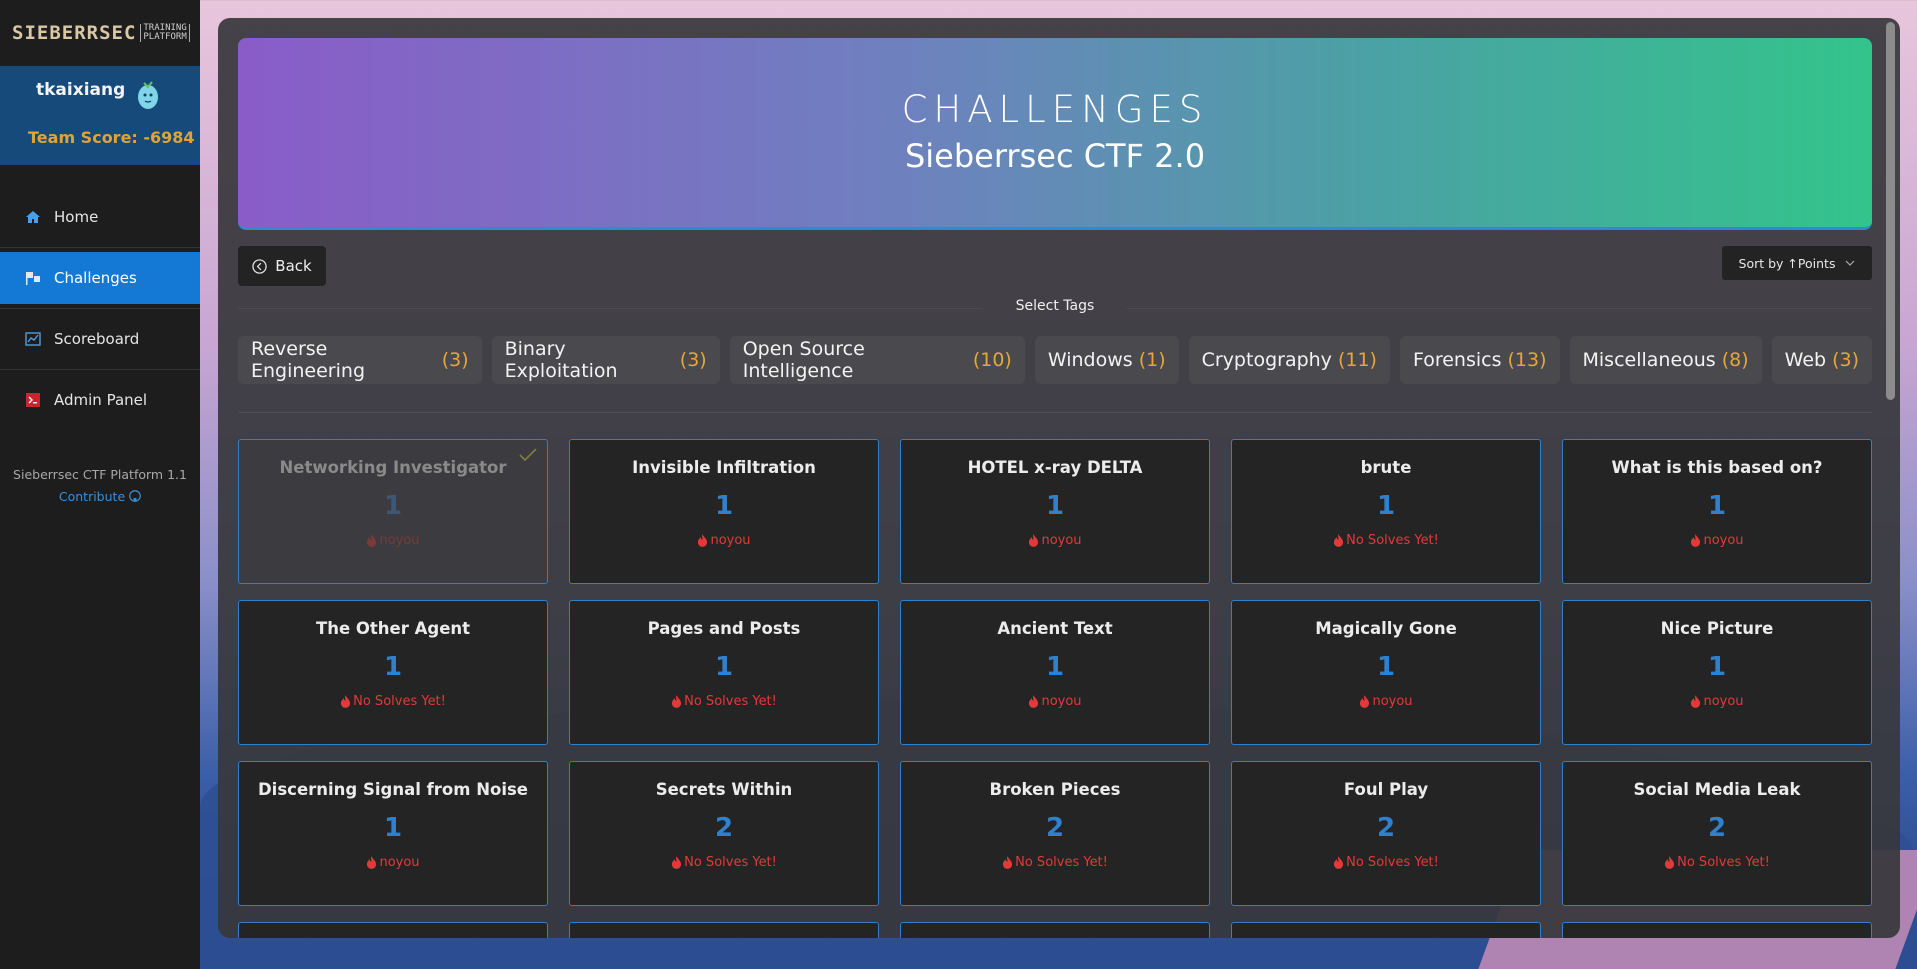  What do you see at coordinates (1055, 467) in the screenshot?
I see `challenge-title: HOTEL x-ray DELTA` at bounding box center [1055, 467].